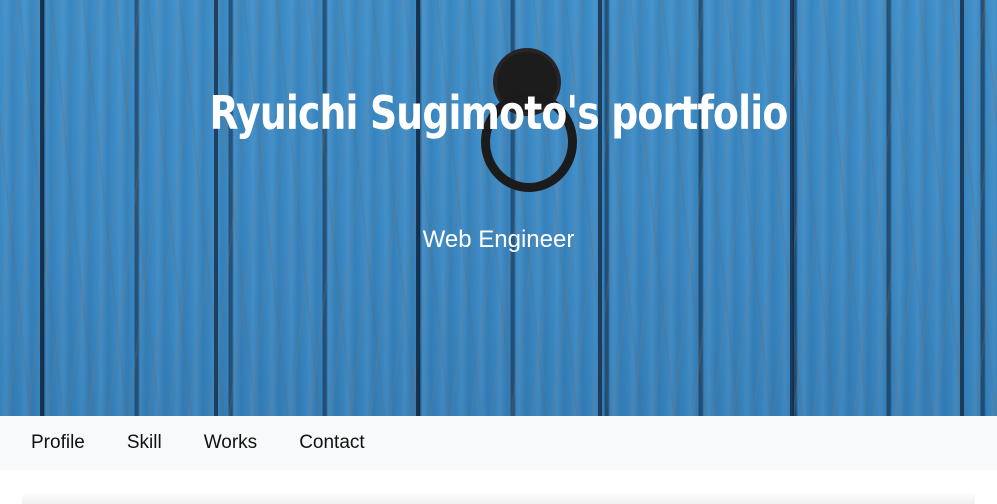  What do you see at coordinates (331, 443) in the screenshot?
I see `nav-link-contact: Contact` at bounding box center [331, 443].